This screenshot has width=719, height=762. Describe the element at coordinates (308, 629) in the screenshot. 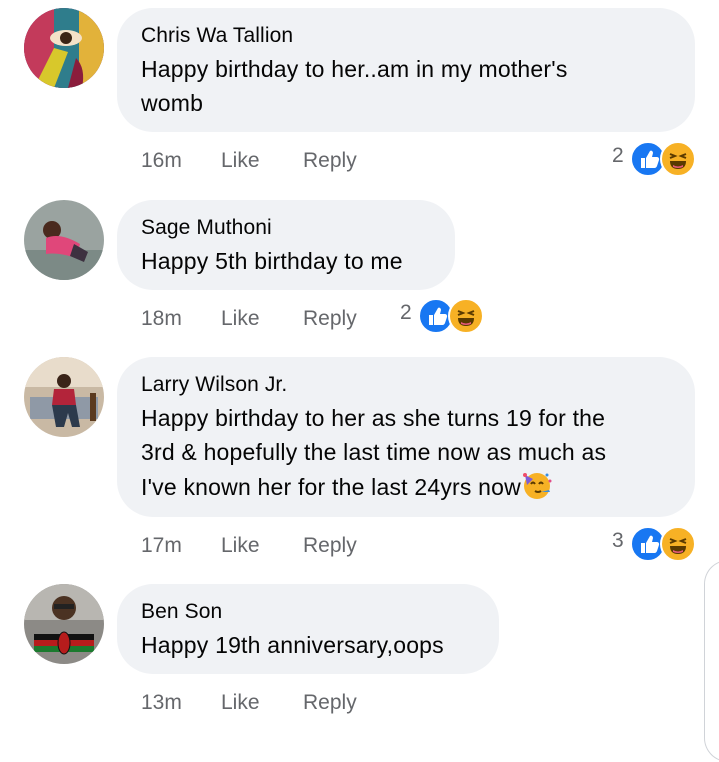

I see `comment-bubble: Ben Son Happy 19th anniversary,oops` at that location.